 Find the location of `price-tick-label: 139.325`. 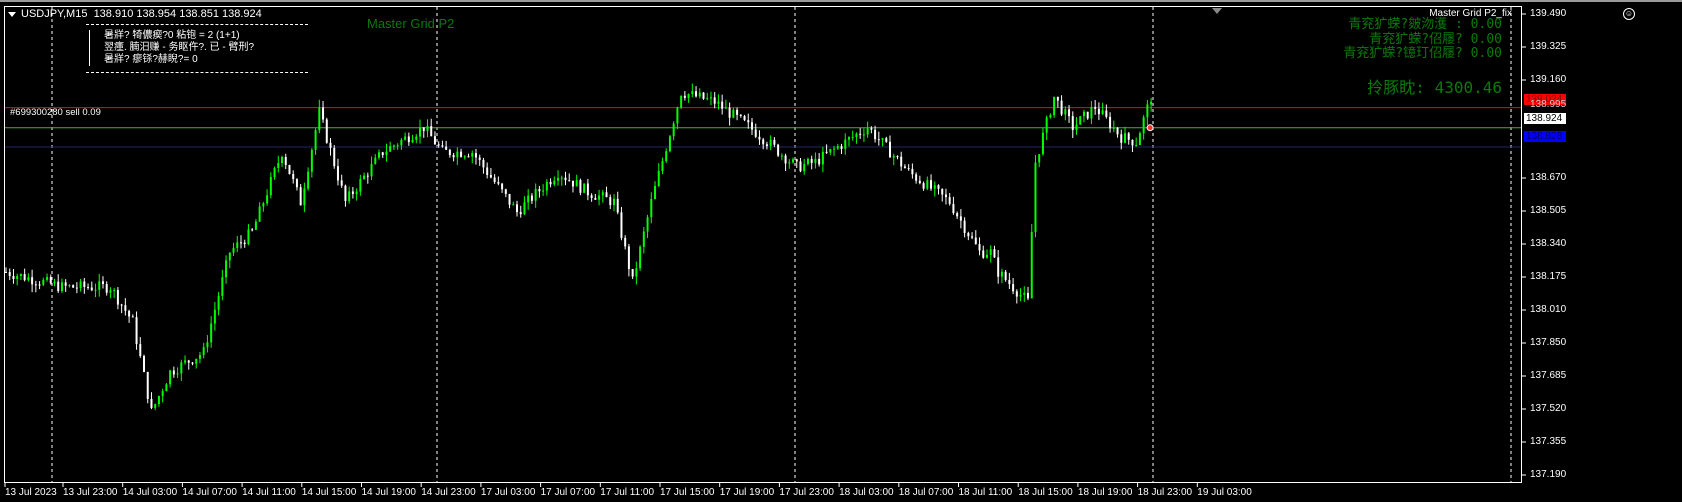

price-tick-label: 139.325 is located at coordinates (1548, 46).